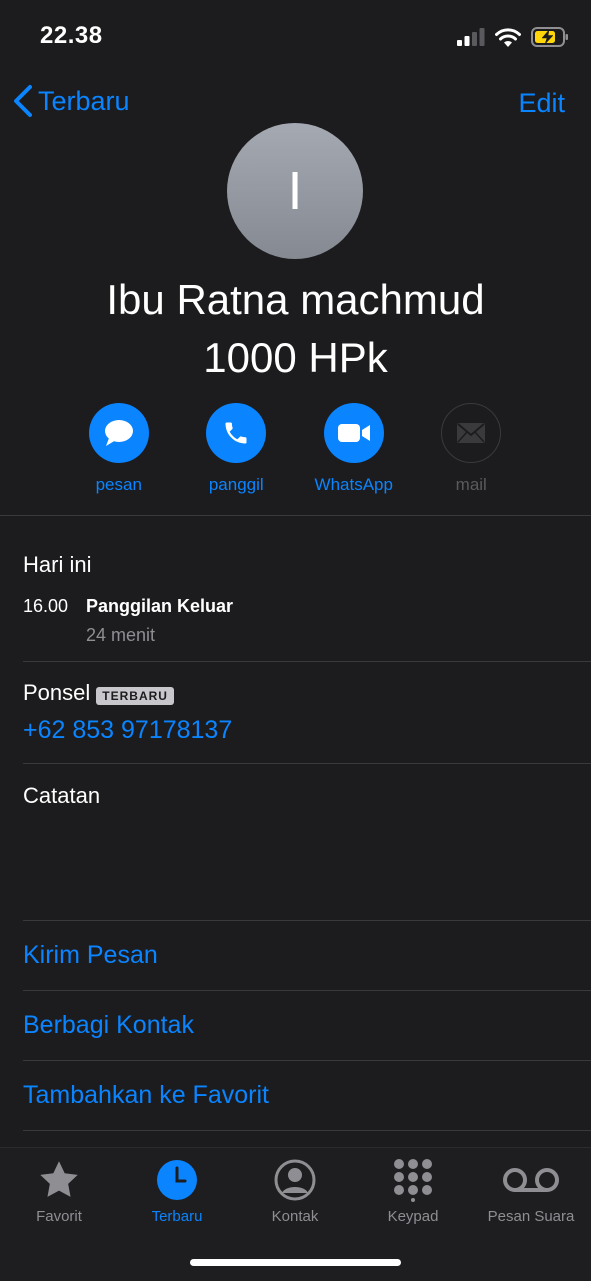 This screenshot has width=591, height=1281. I want to click on share-contact-link: Berbagi Kontak, so click(108, 1025).